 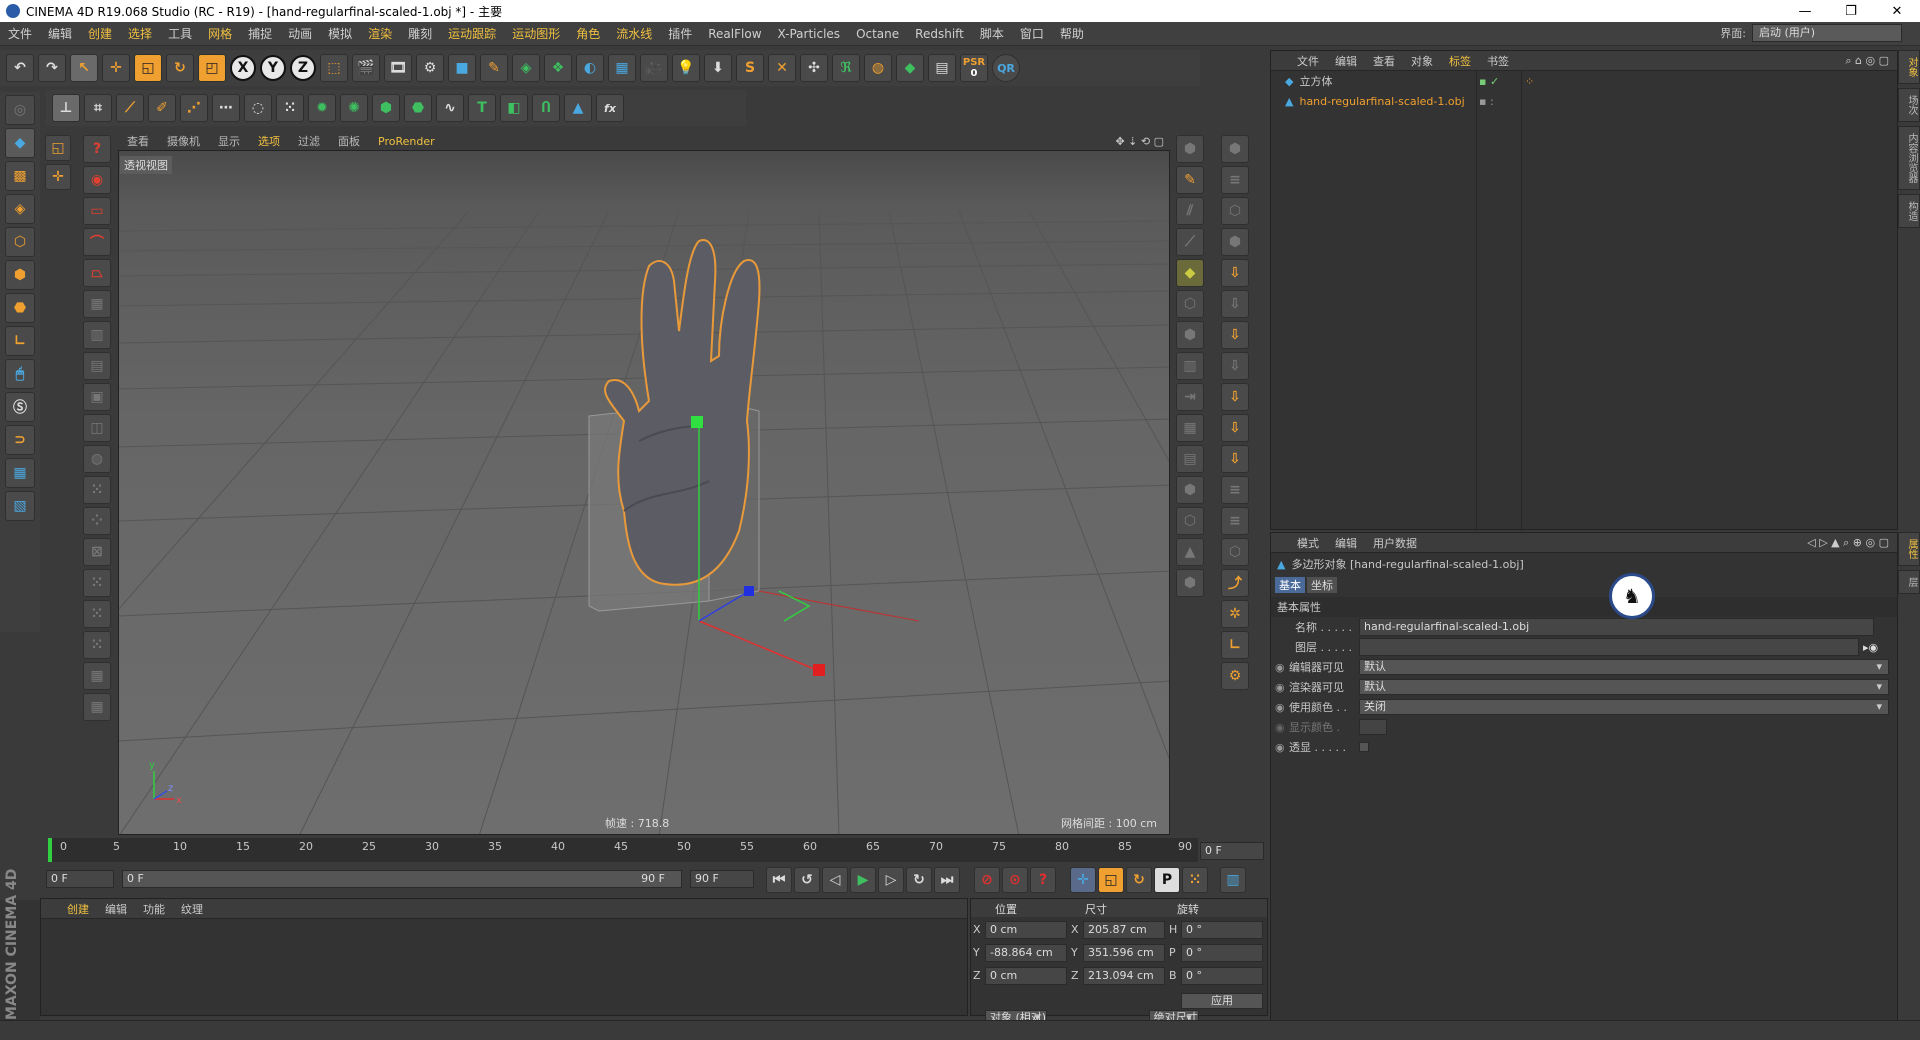 I want to click on layer-pick-icon: ▸◉, so click(x=1870, y=647).